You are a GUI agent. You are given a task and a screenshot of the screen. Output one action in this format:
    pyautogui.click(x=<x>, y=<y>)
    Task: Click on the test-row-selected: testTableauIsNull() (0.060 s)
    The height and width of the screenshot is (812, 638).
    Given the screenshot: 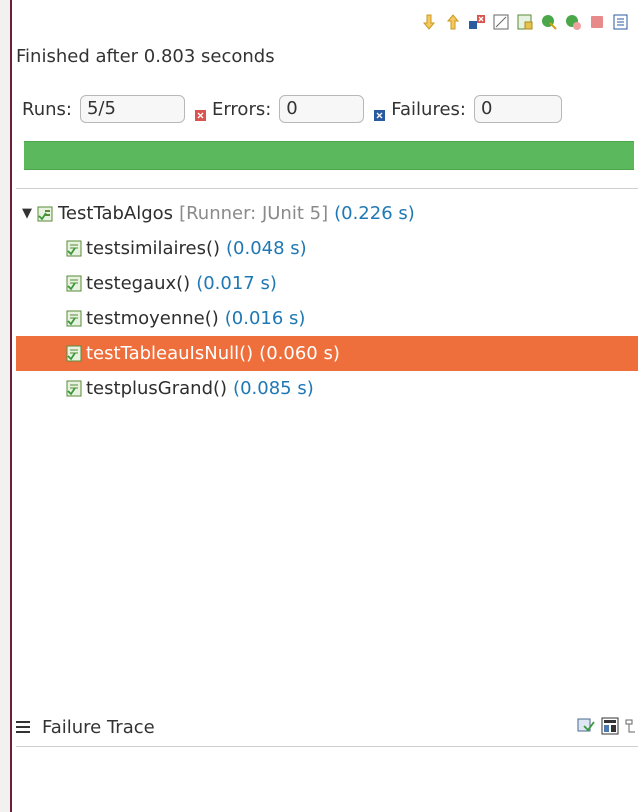 What is the action you would take?
    pyautogui.click(x=327, y=353)
    